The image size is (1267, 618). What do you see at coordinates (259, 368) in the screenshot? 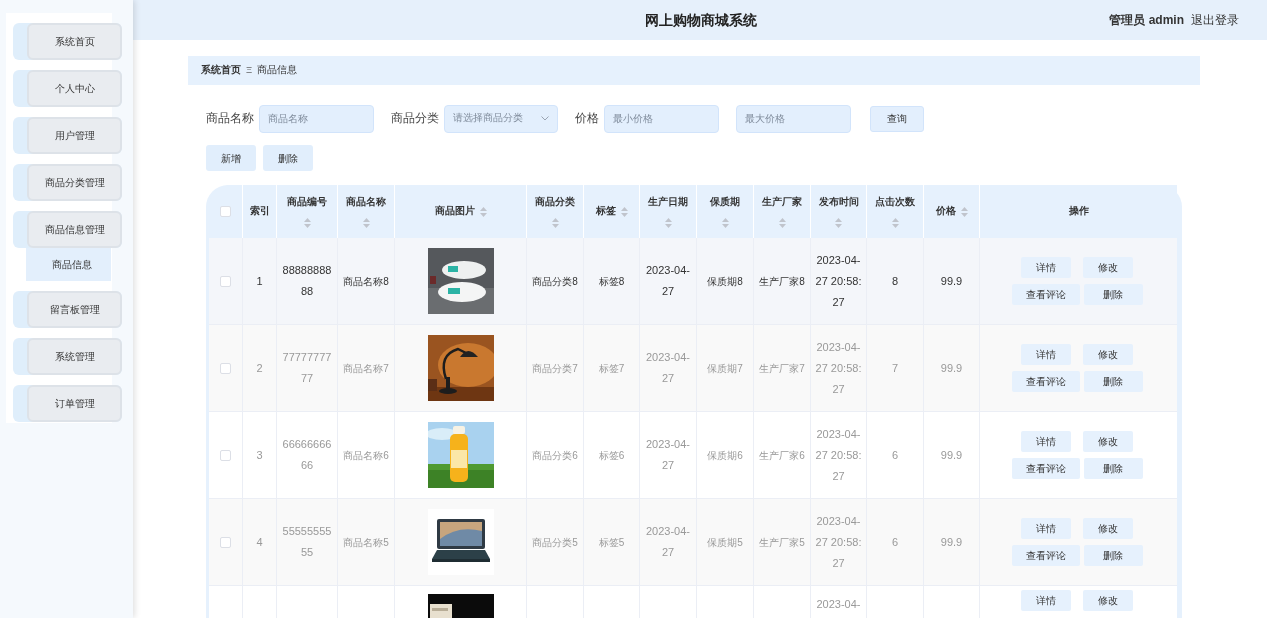
I see `table-cell-text: 2` at bounding box center [259, 368].